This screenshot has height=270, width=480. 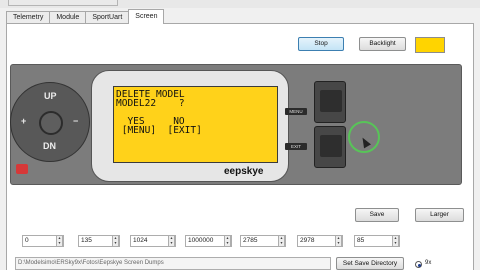 What do you see at coordinates (75, 121) in the screenshot?
I see `dpad-minus: −` at bounding box center [75, 121].